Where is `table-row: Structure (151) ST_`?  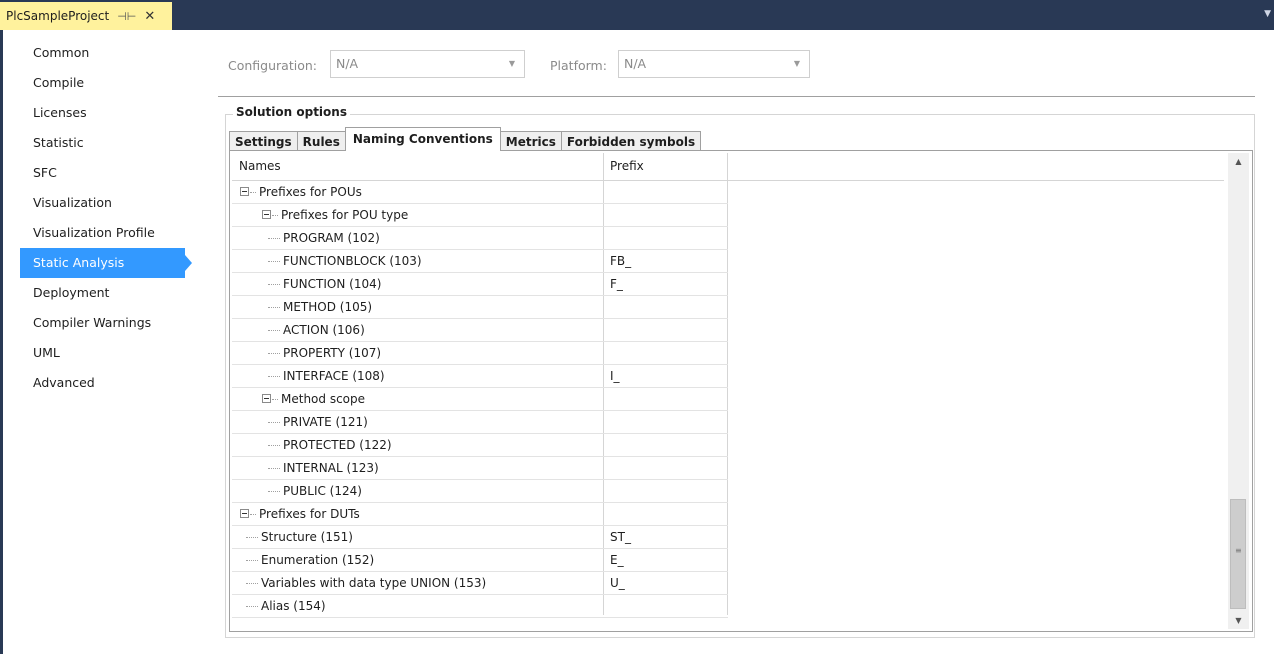
table-row: Structure (151) ST_ is located at coordinates (480, 537).